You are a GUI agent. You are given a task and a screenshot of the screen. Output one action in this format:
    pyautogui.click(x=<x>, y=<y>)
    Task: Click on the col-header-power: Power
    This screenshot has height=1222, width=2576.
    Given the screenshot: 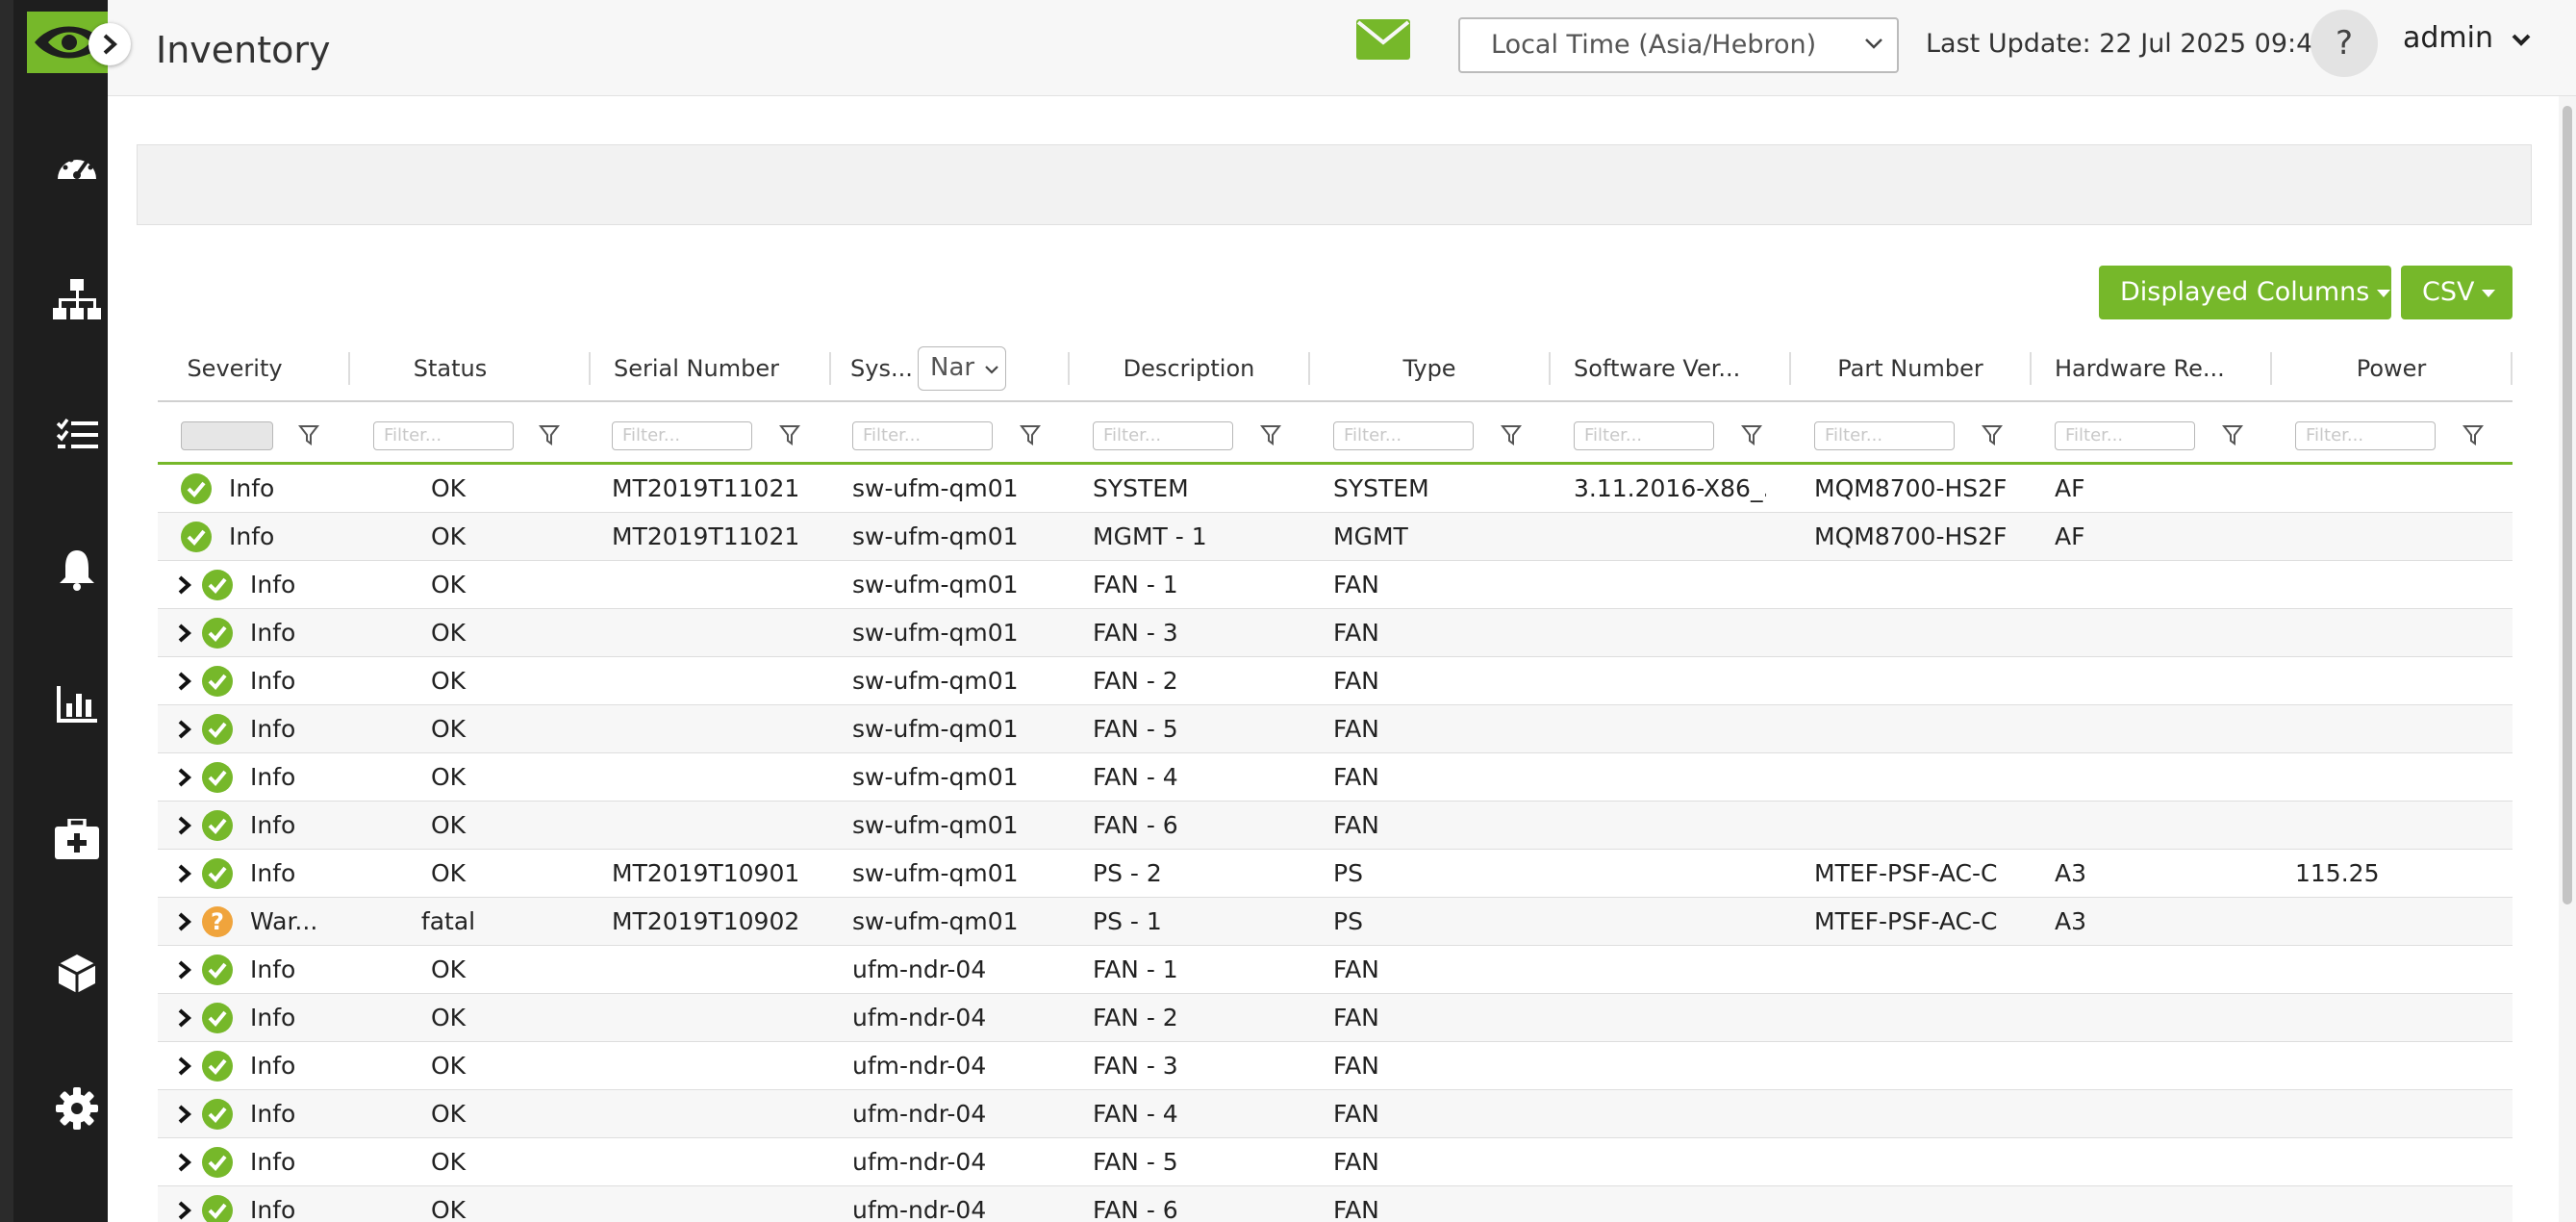 What is the action you would take?
    pyautogui.click(x=2391, y=368)
    